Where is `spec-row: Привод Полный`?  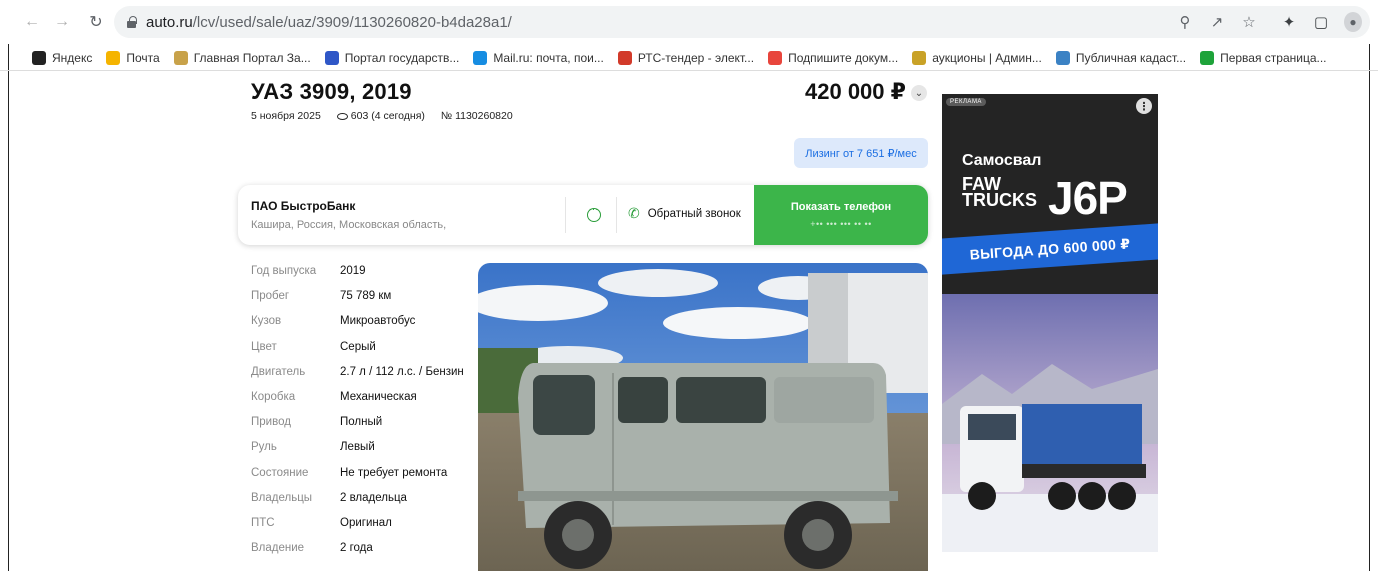 spec-row: Привод Полный is located at coordinates (366, 426).